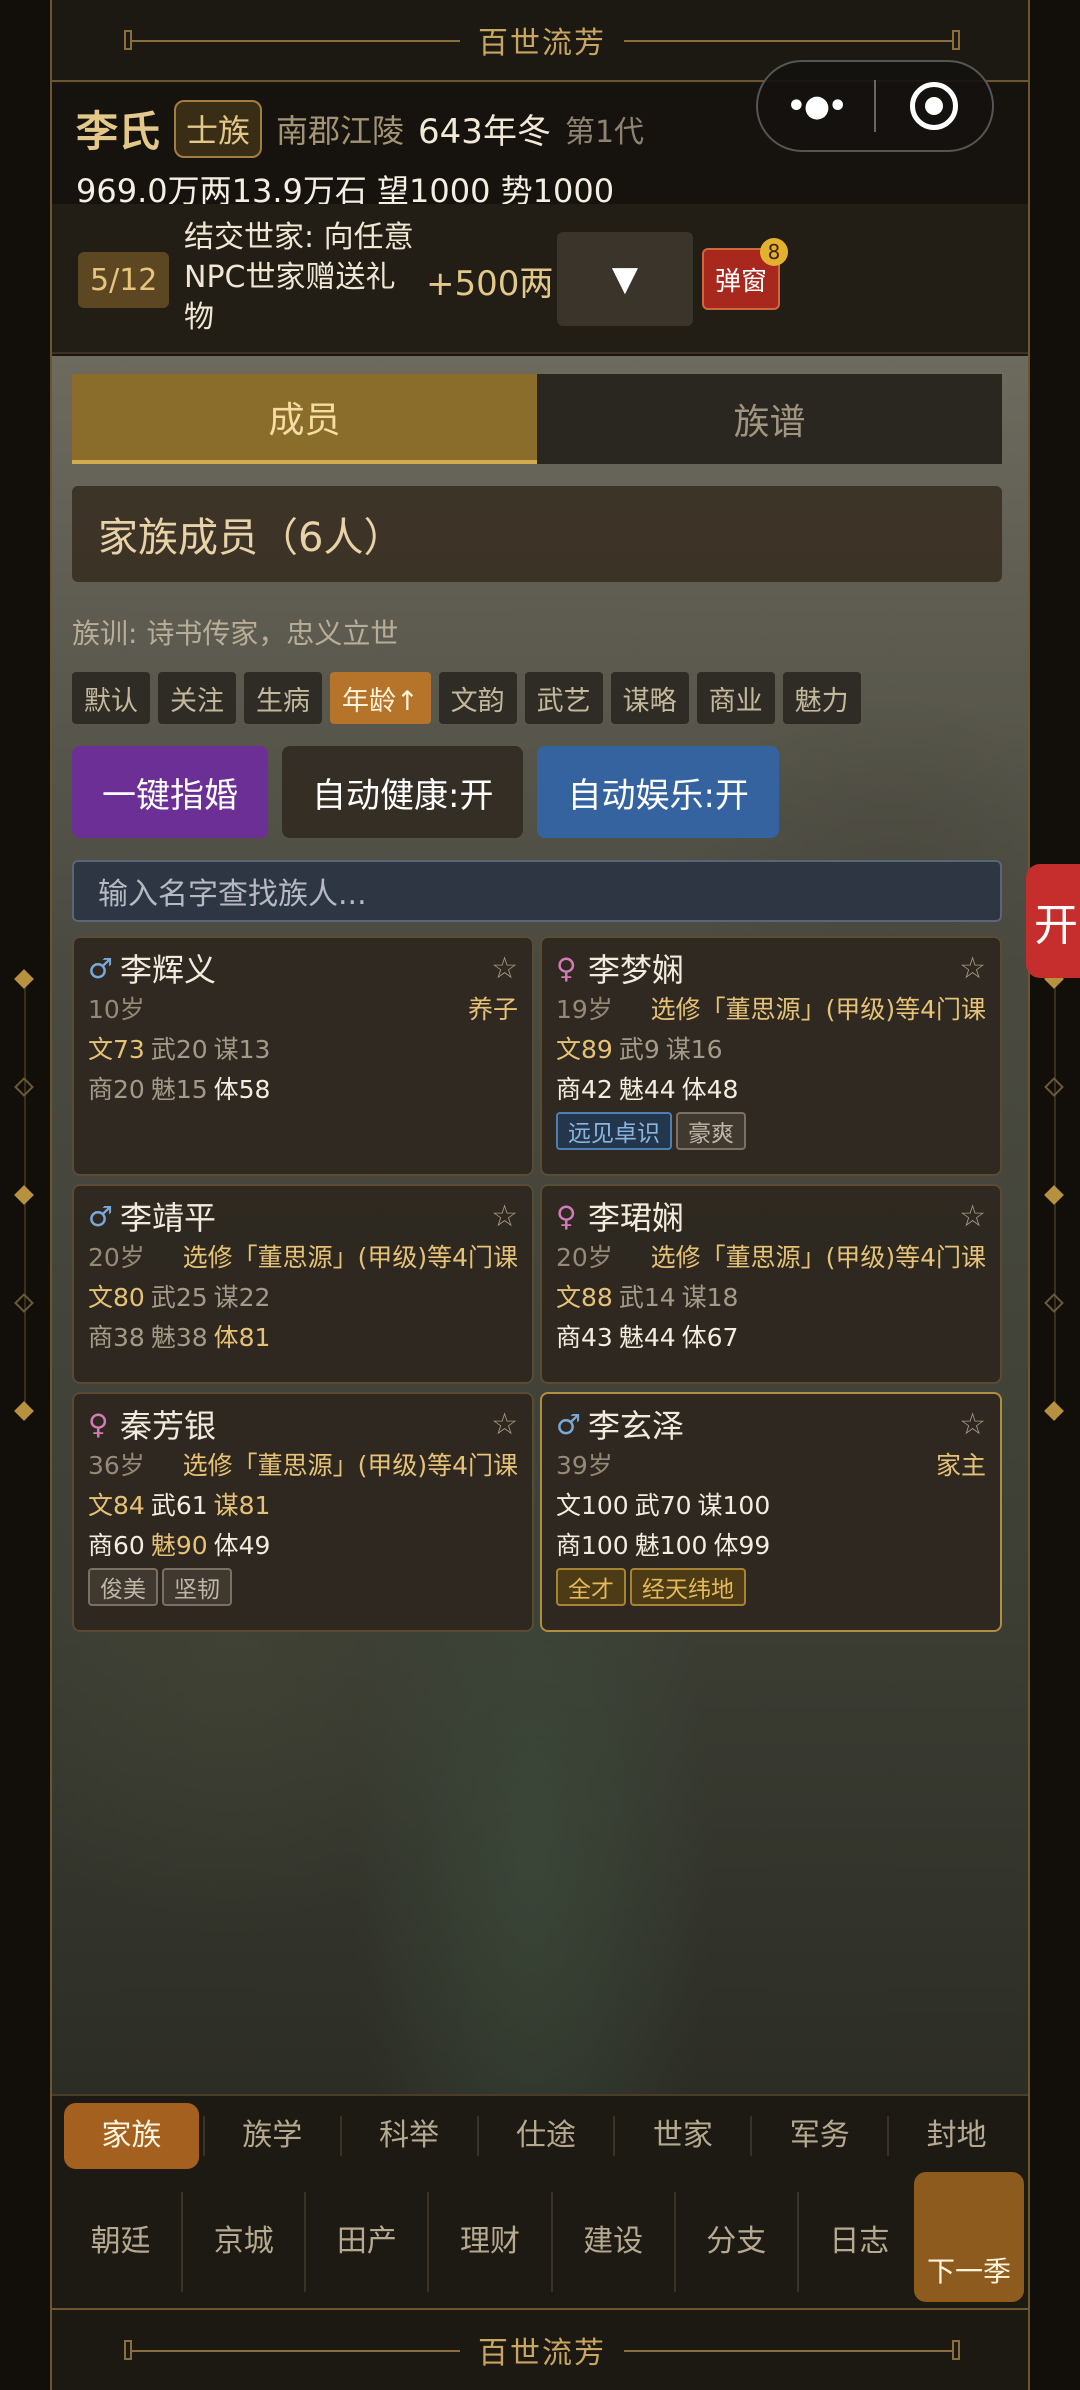 The image size is (1080, 2390). What do you see at coordinates (380, 698) in the screenshot?
I see `sort-age: 年龄↑` at bounding box center [380, 698].